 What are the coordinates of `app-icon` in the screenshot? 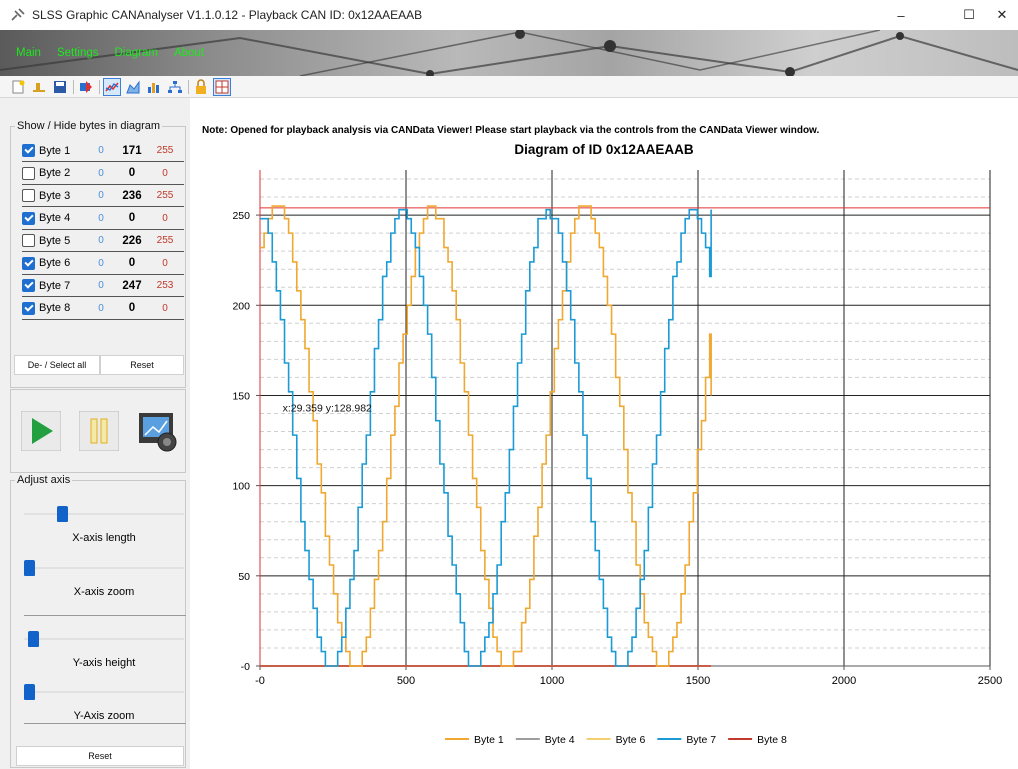 It's located at (18, 14).